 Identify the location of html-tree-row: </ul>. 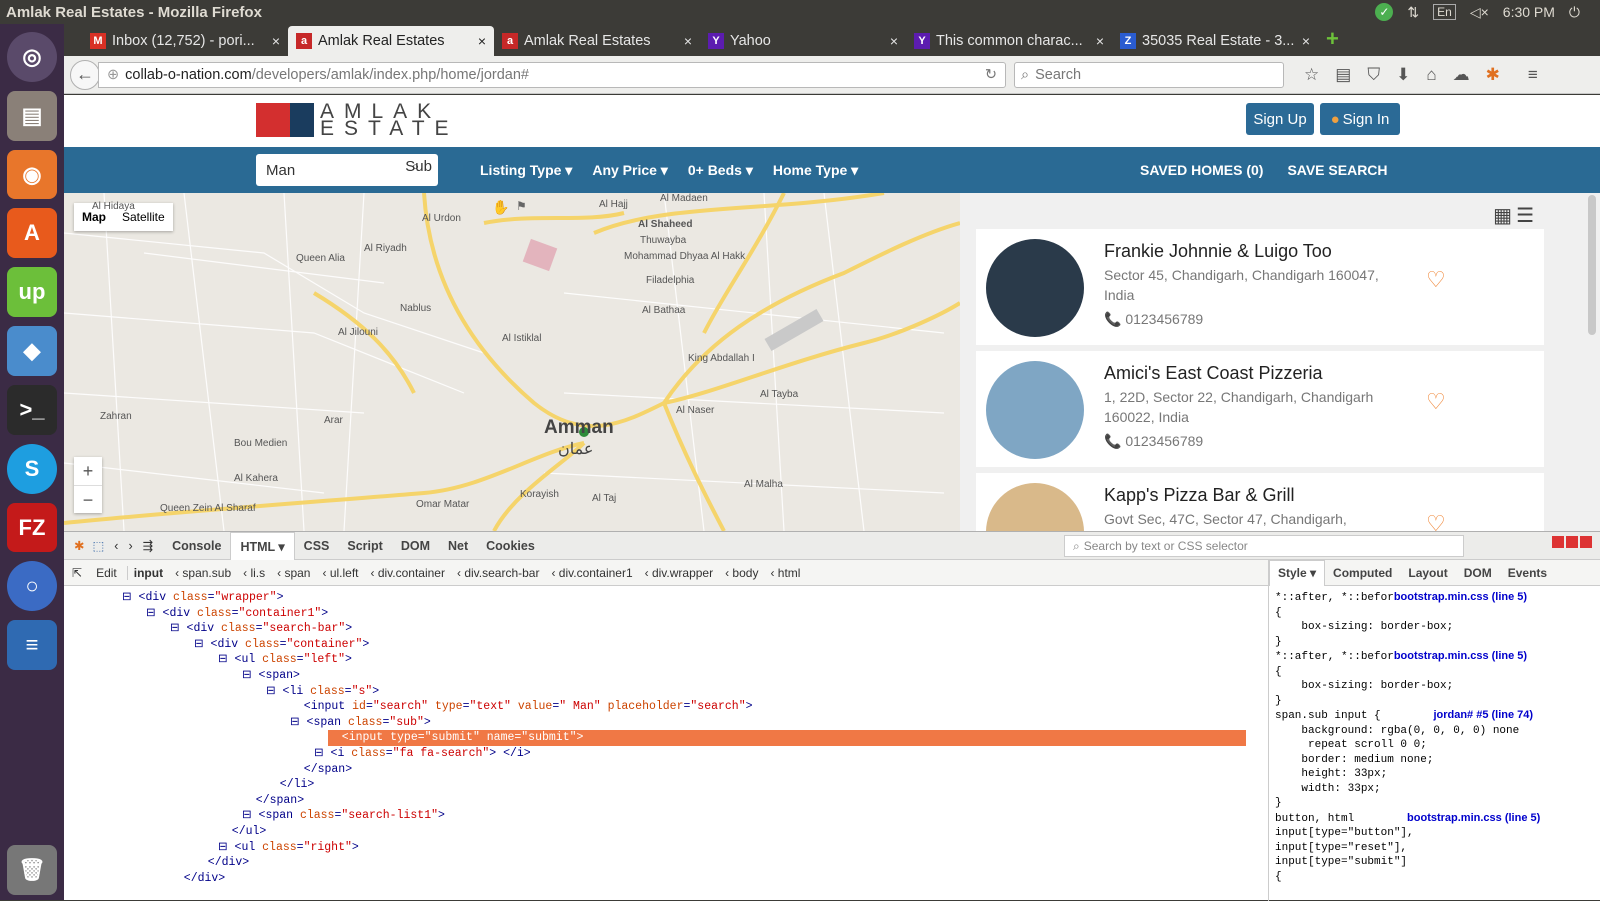
(659, 832).